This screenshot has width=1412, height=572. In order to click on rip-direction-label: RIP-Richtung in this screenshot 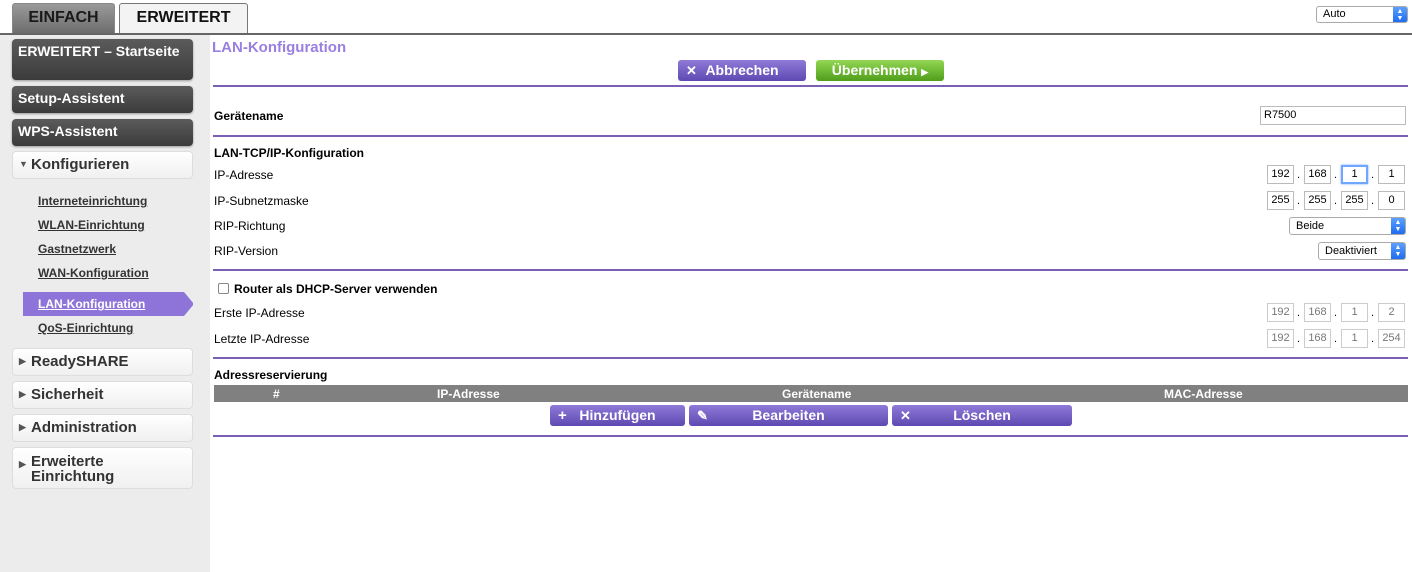, I will do `click(250, 226)`.